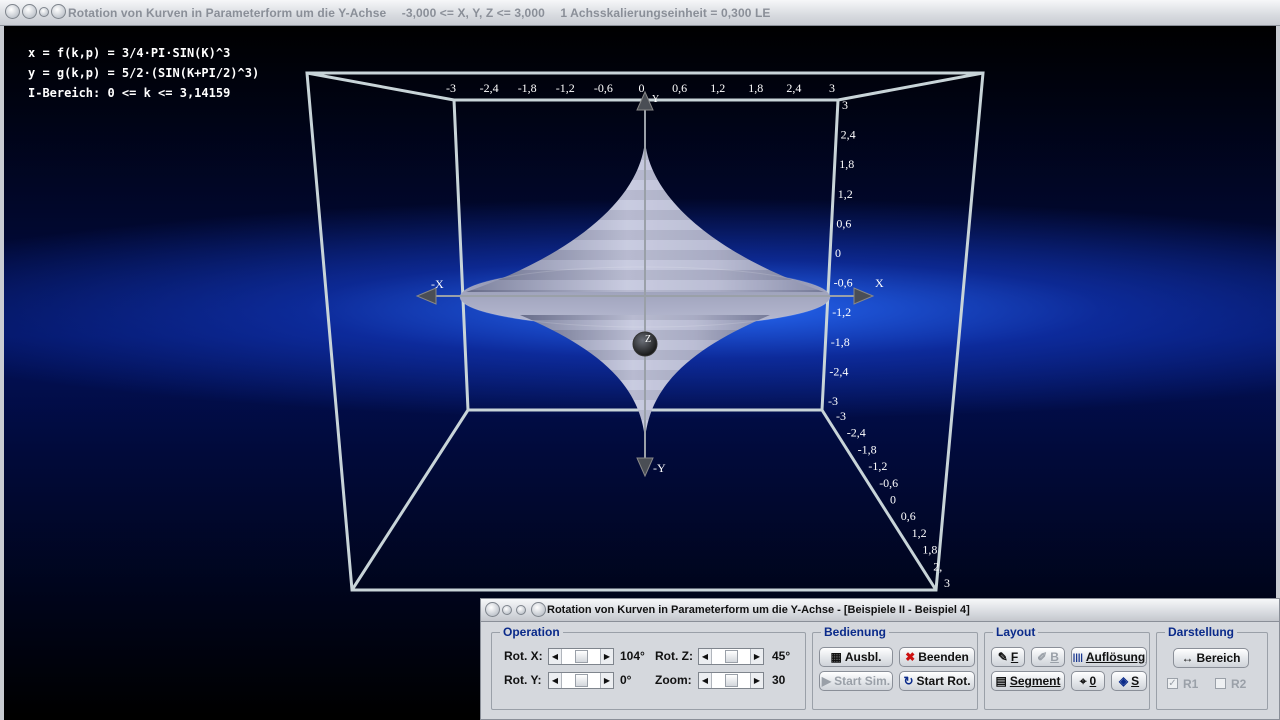  What do you see at coordinates (943, 681) in the screenshot?
I see `start-rot-label: Start Rot.` at bounding box center [943, 681].